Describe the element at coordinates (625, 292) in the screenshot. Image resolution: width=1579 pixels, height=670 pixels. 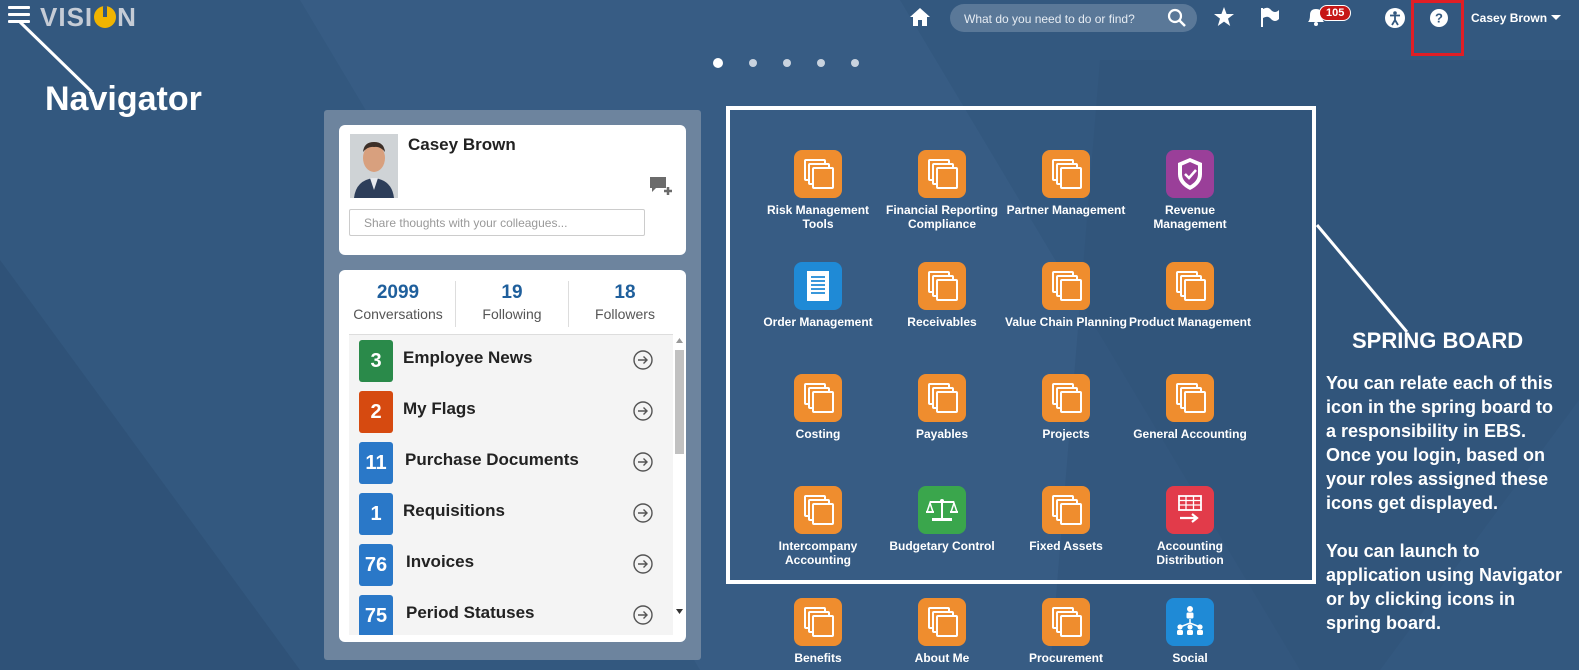
I see `stat-value: 18` at that location.